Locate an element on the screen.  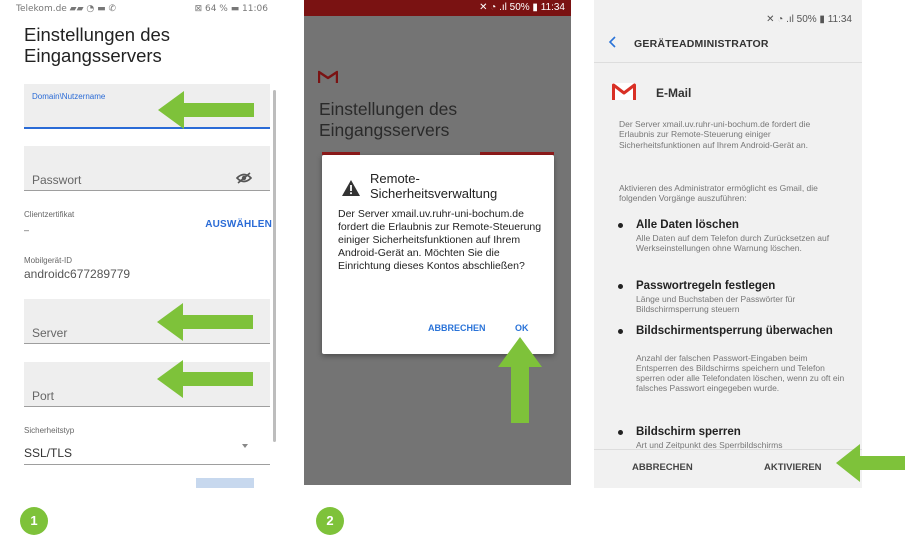
step-badge: 2 is located at coordinates (330, 521).